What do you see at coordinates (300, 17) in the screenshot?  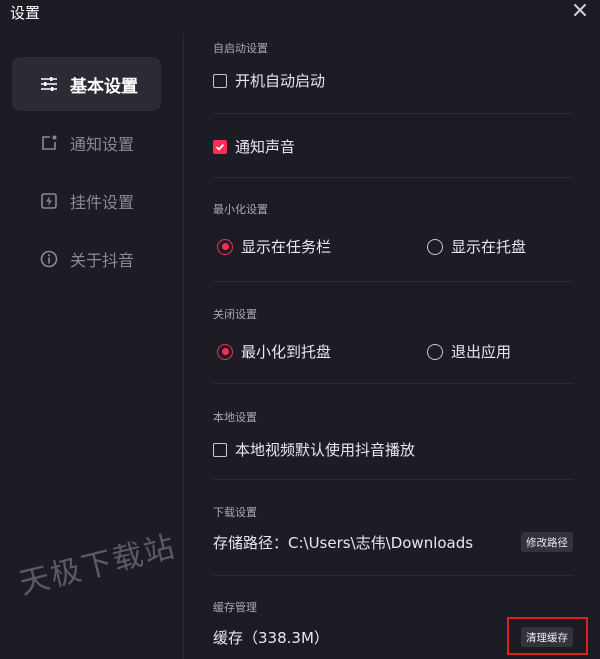 I see `title-bar: 设置` at bounding box center [300, 17].